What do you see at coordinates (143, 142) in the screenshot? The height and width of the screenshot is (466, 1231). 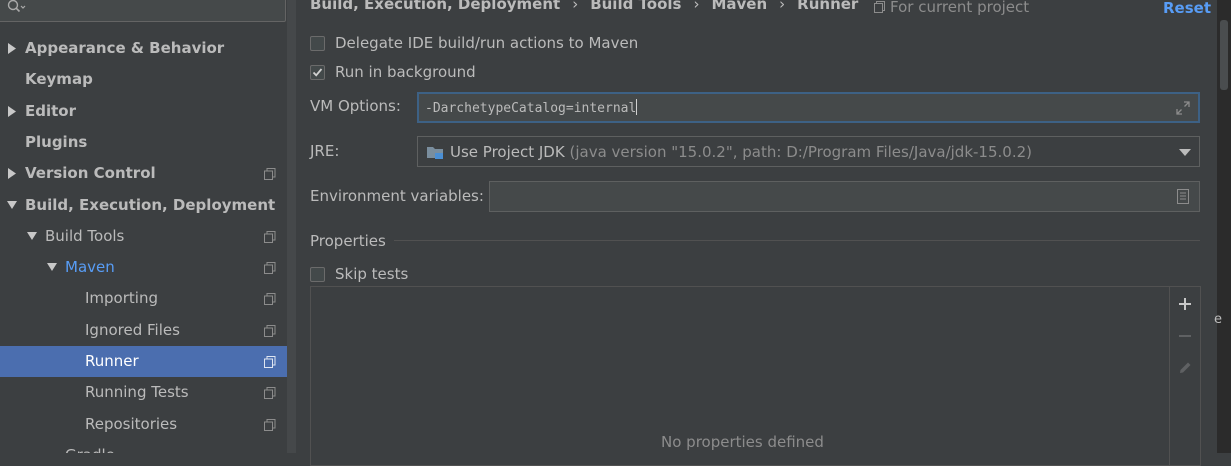 I see `sidebar-item: Plugins` at bounding box center [143, 142].